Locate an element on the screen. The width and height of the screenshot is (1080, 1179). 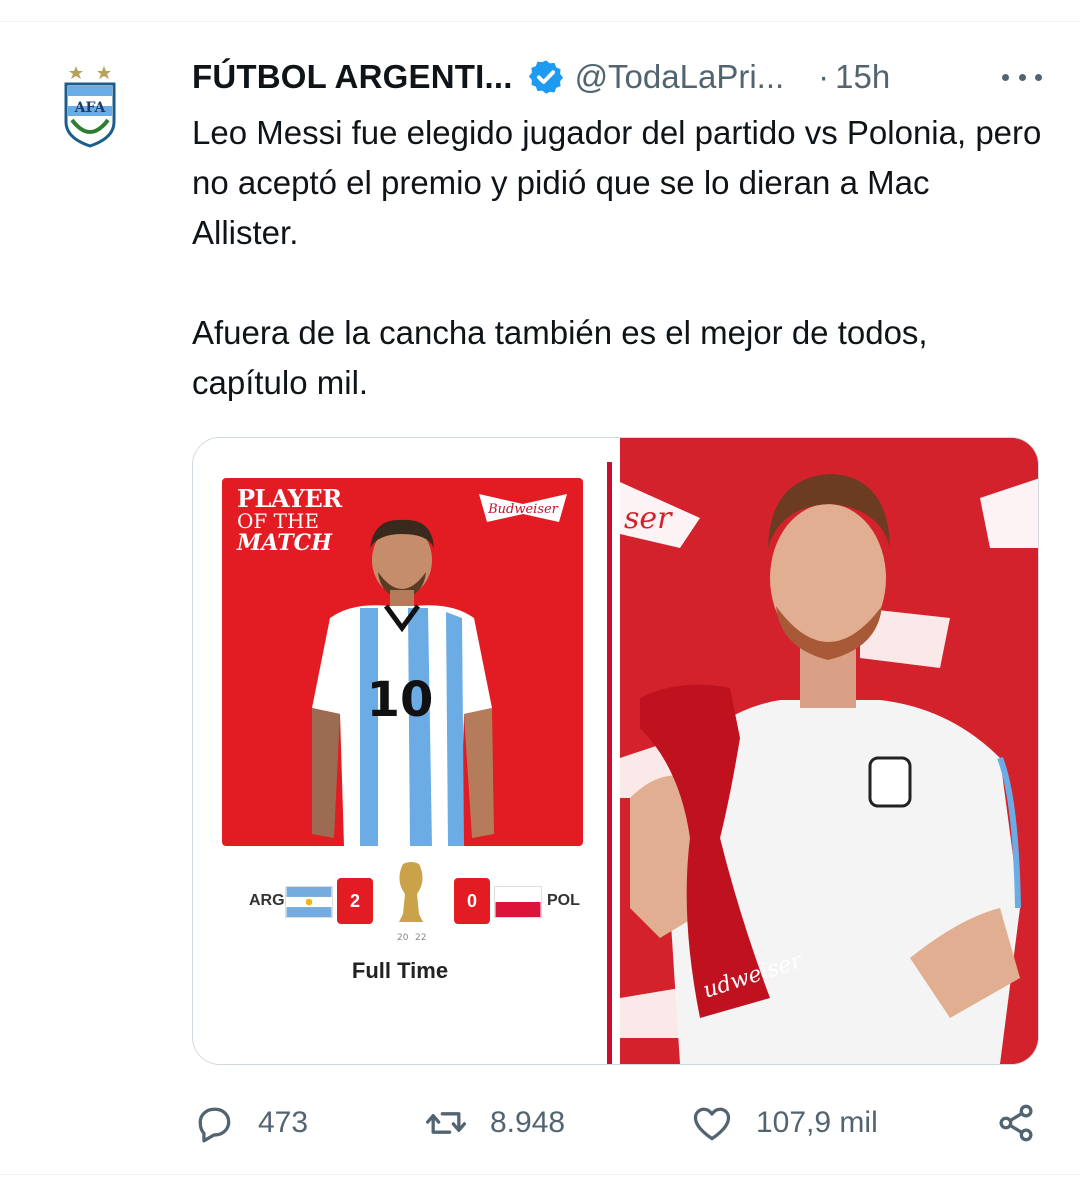
reply-button: 473 is located at coordinates (250, 1123).